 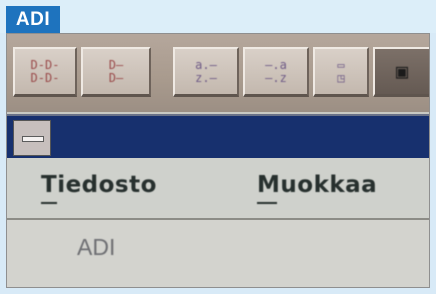 I want to click on menu-edit-label: Muokkaa, so click(x=317, y=185).